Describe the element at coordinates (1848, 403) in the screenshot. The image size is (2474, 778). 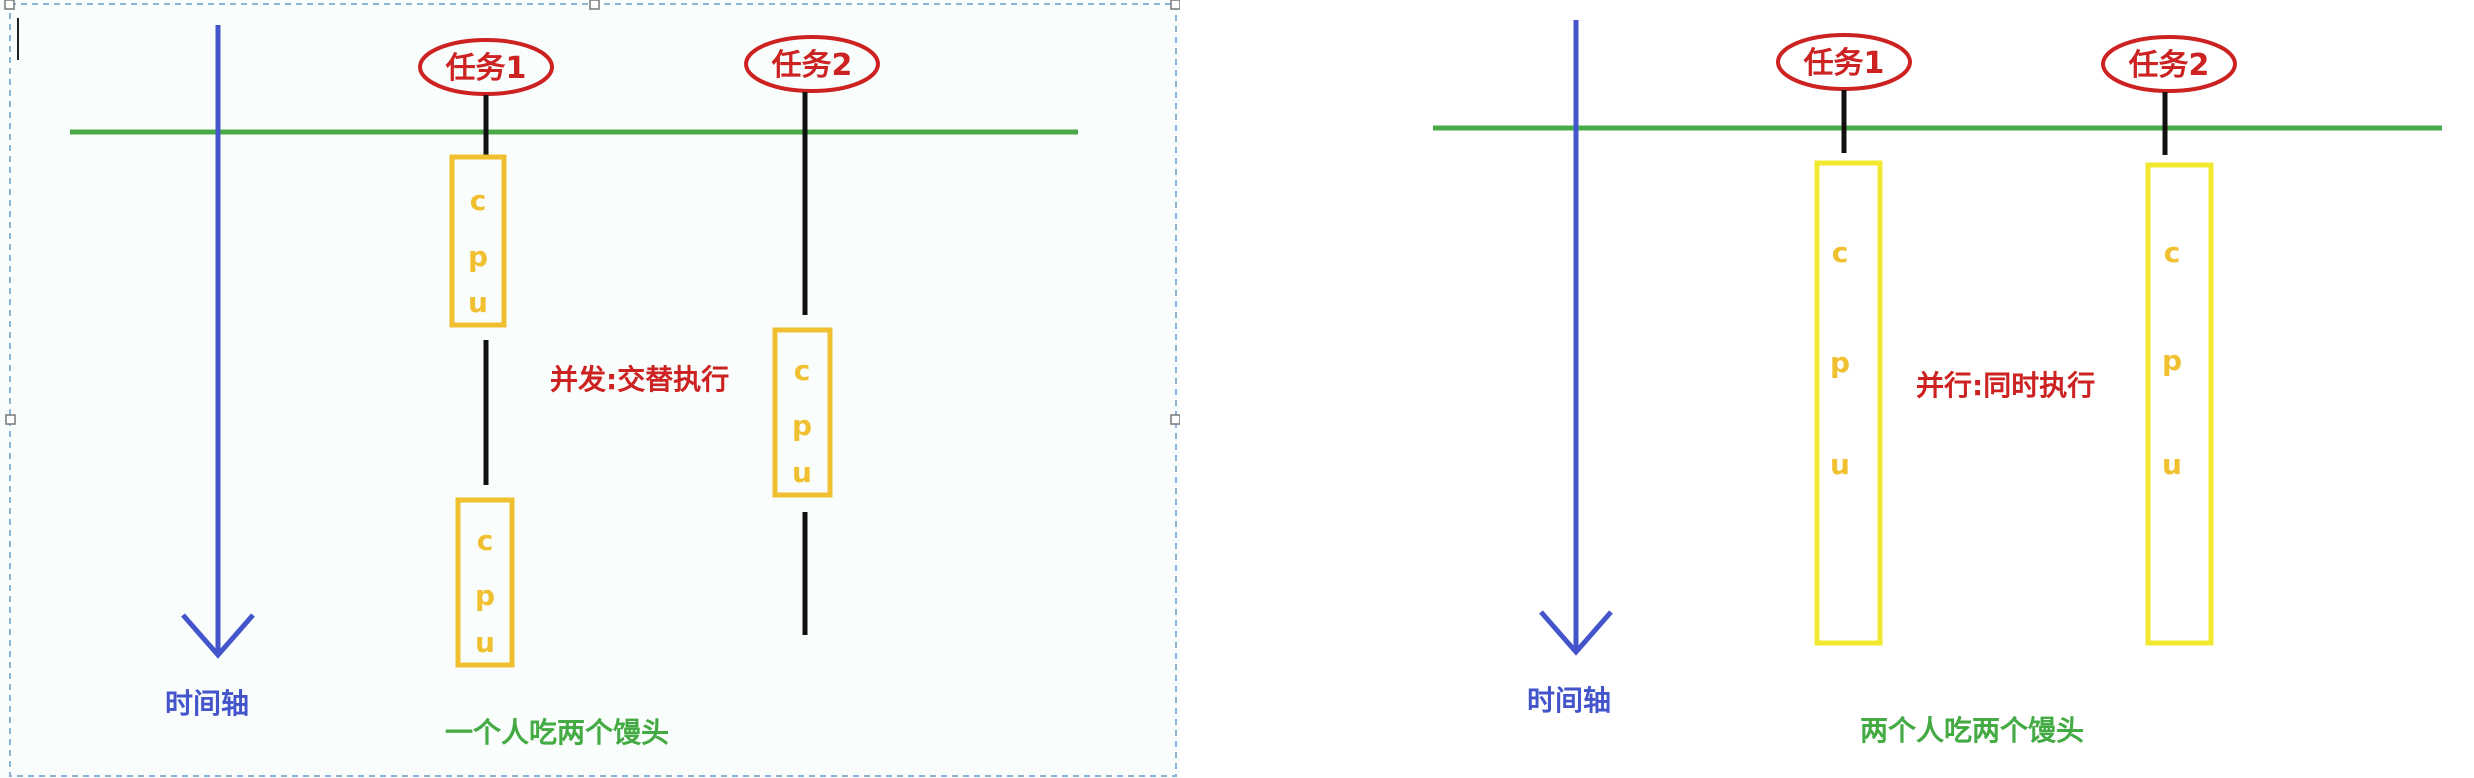
I see `cpu-box` at that location.